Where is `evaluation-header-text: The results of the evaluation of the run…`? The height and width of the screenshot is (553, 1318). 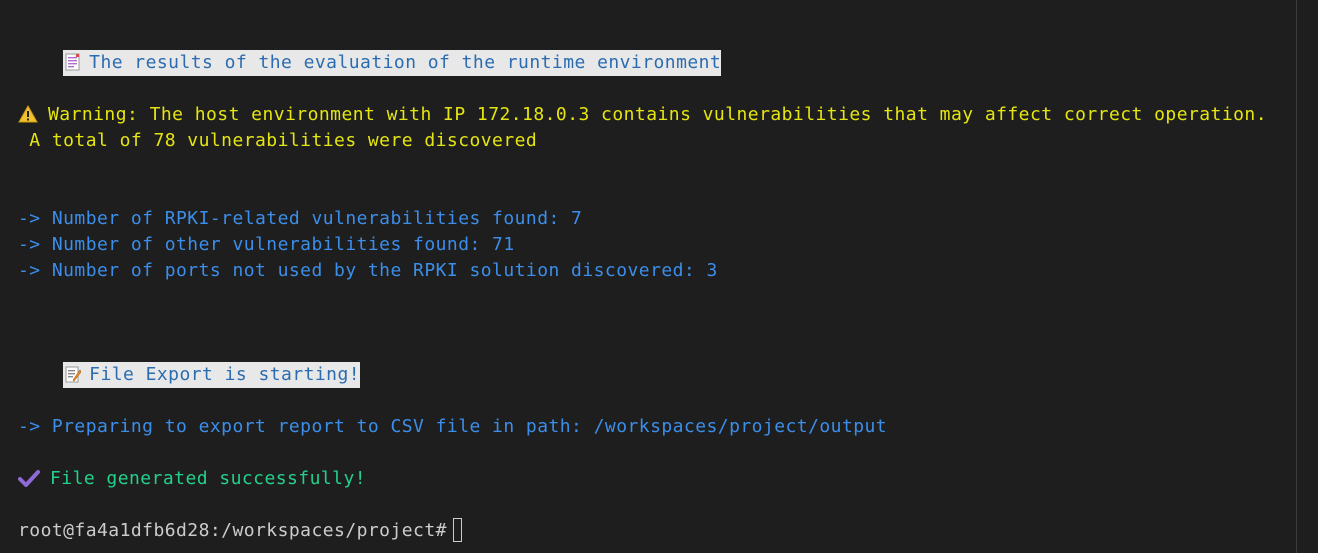 evaluation-header-text: The results of the evaluation of the run… is located at coordinates (405, 62).